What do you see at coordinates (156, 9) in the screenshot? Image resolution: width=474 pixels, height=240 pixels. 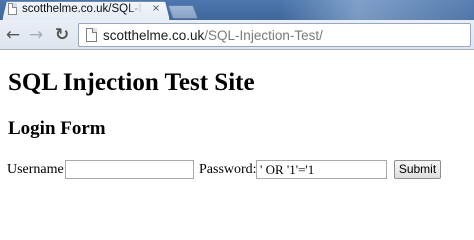 I see `close-tab-icon: ×` at bounding box center [156, 9].